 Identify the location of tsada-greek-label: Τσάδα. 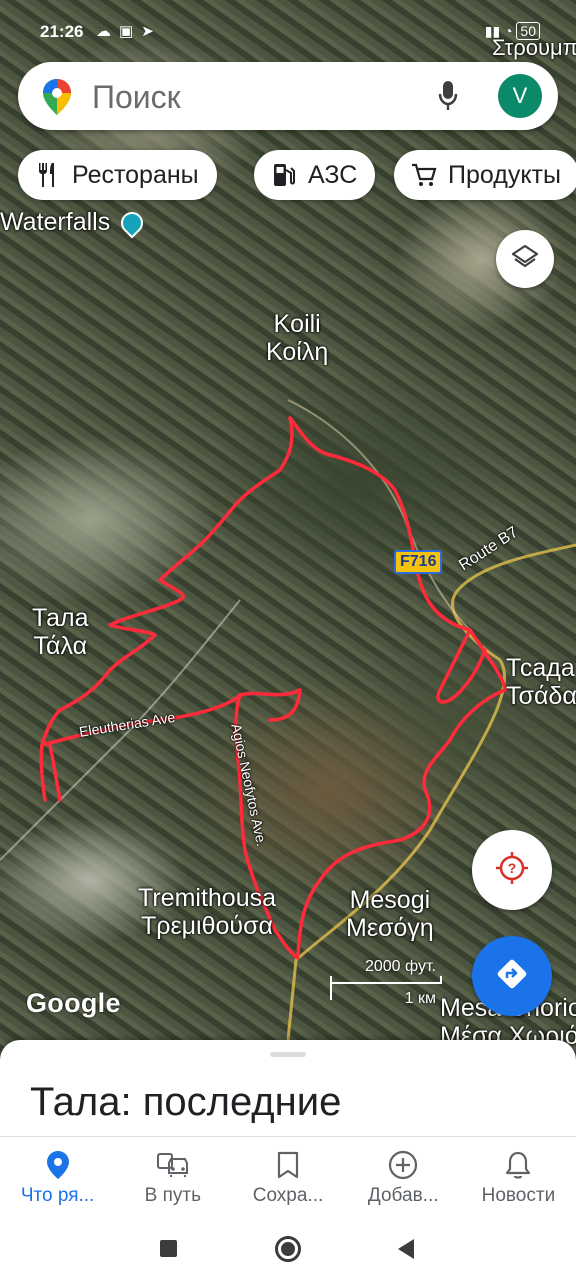
(541, 696).